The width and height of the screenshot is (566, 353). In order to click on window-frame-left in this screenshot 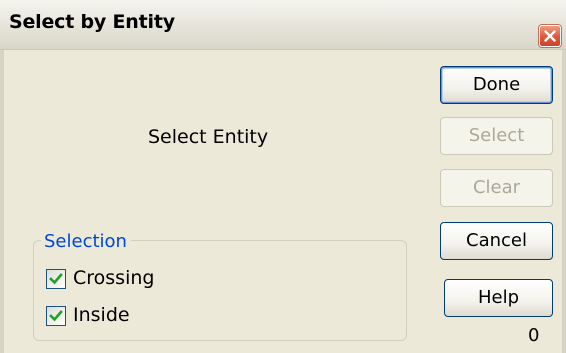, I will do `click(2, 201)`.